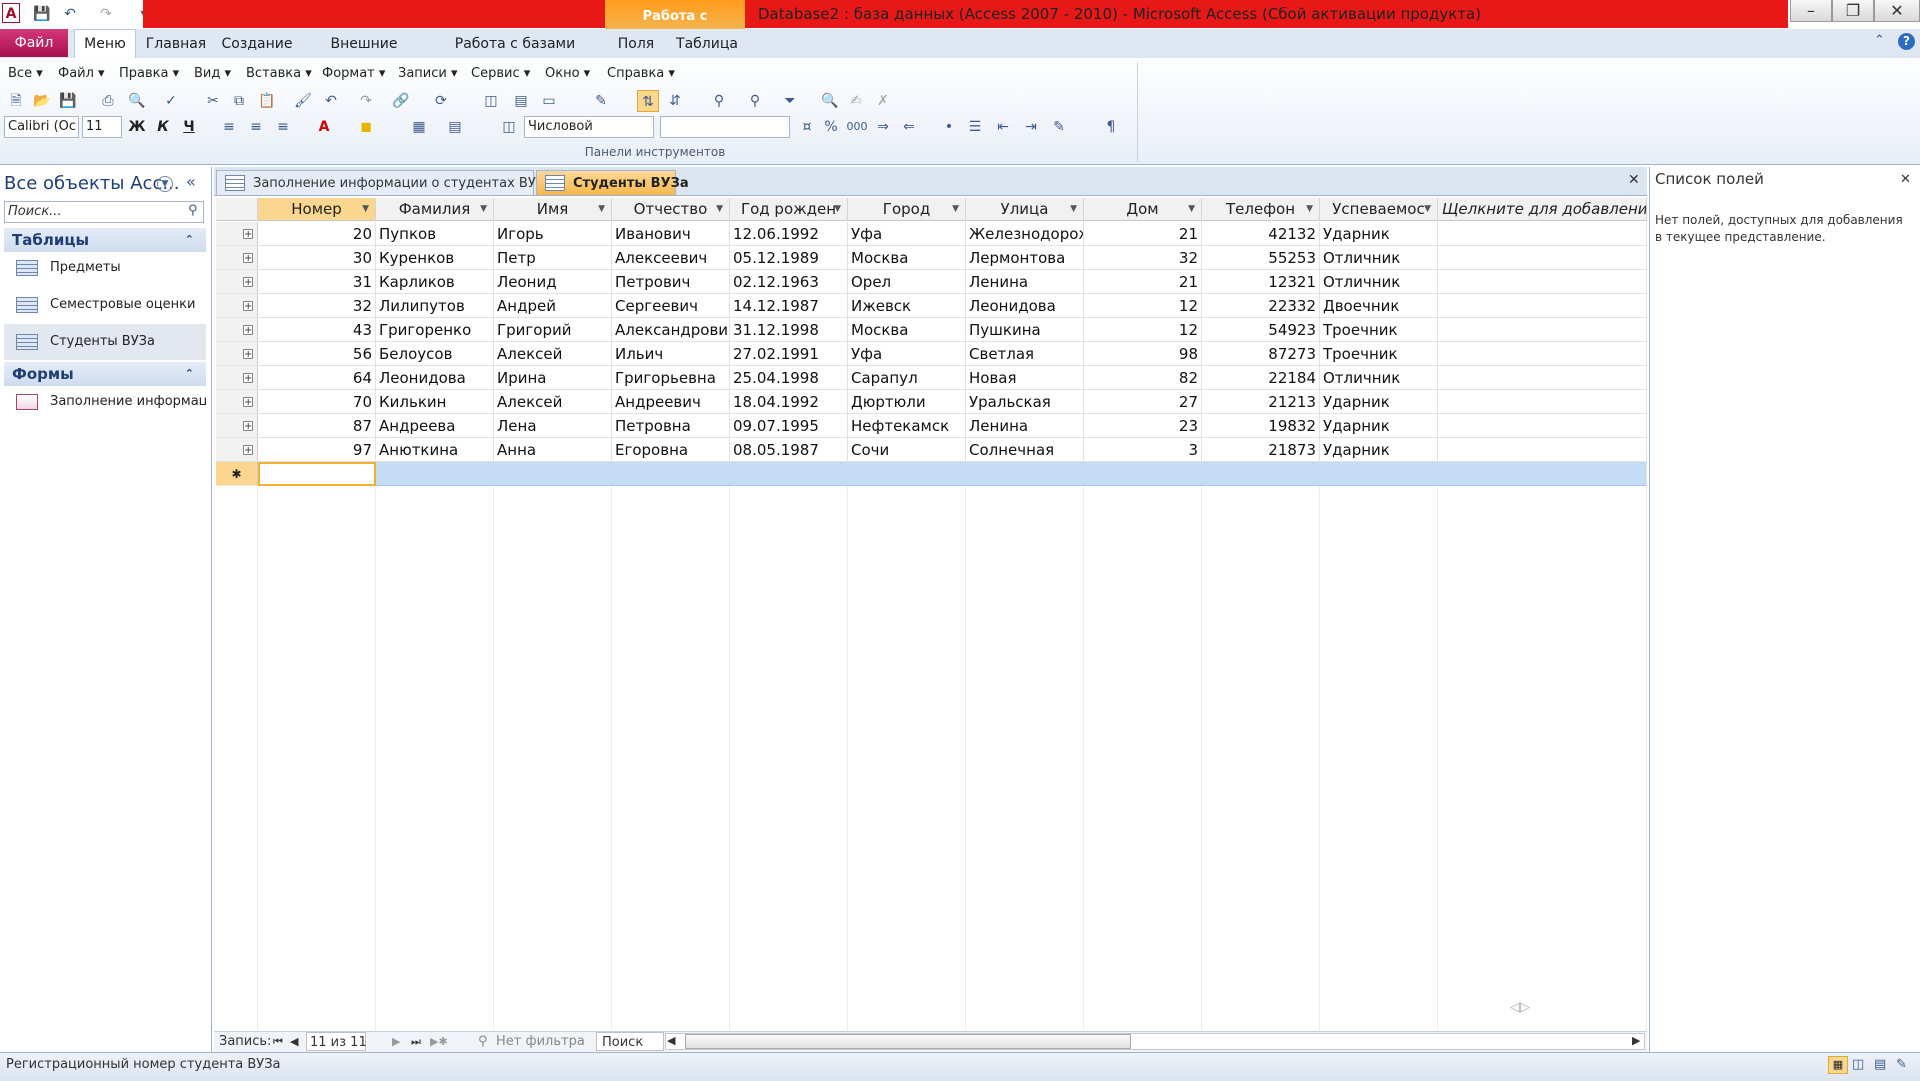  I want to click on column-header: Отчество ▼, so click(671, 209).